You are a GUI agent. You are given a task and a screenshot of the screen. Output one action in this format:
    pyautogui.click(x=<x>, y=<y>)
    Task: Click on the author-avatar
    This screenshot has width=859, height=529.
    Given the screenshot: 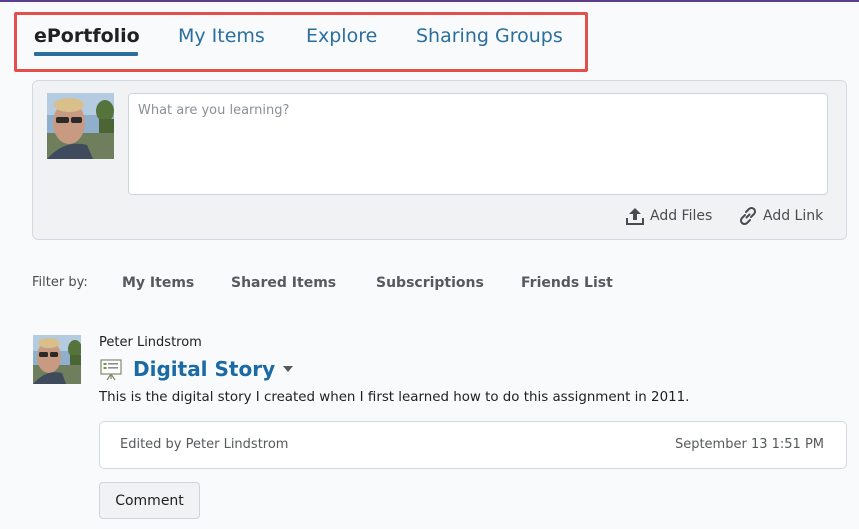 What is the action you would take?
    pyautogui.click(x=57, y=359)
    